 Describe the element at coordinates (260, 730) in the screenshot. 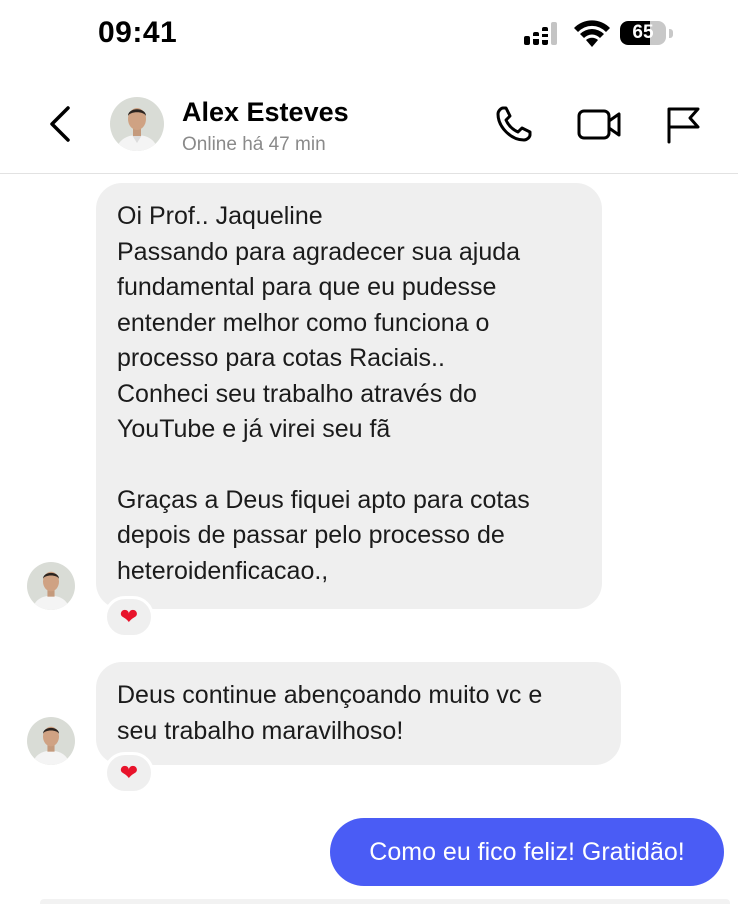

I see `message-line: seu trabalho maravilhoso!` at that location.